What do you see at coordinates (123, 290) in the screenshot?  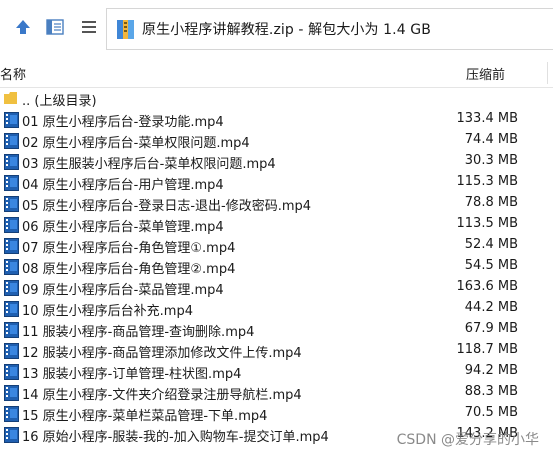 I see `file-name: 09 原生小程序后台-菜品管理.mp4` at bounding box center [123, 290].